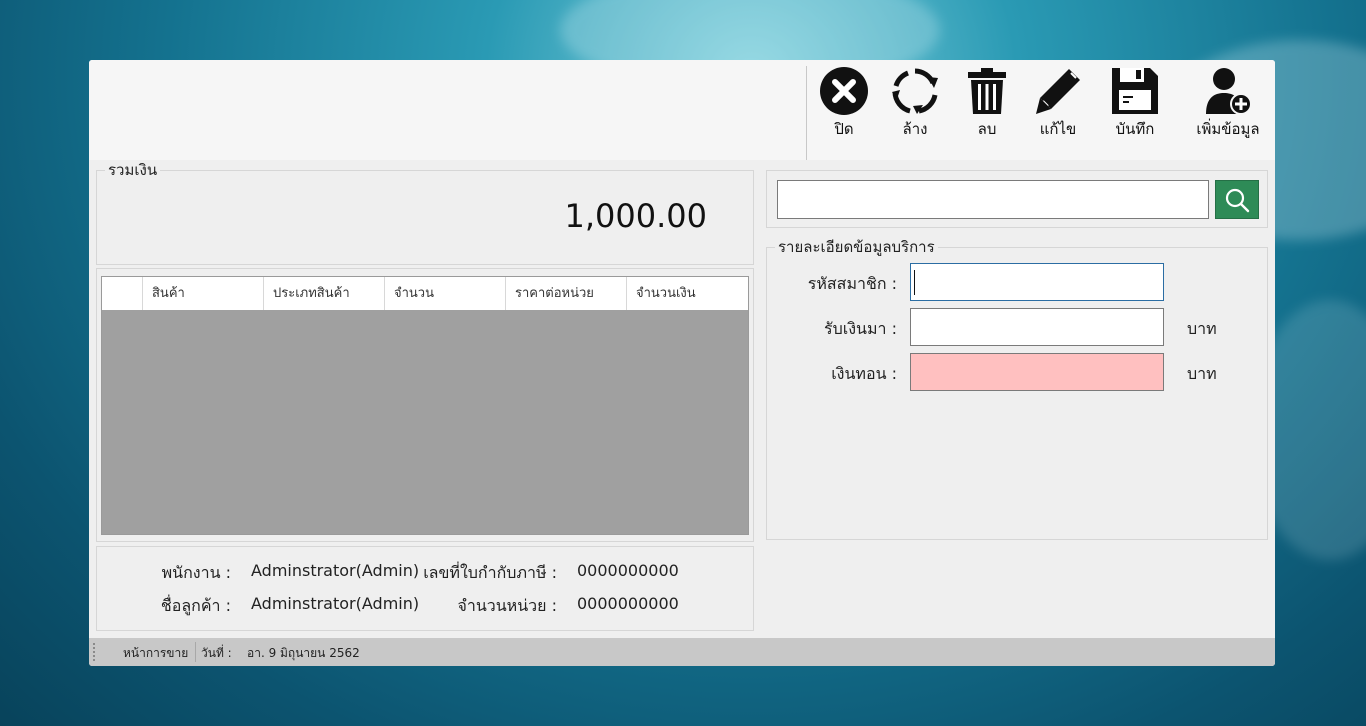 The height and width of the screenshot is (726, 1366). Describe the element at coordinates (1058, 129) in the screenshot. I see `edit-label: แก้ไข` at that location.